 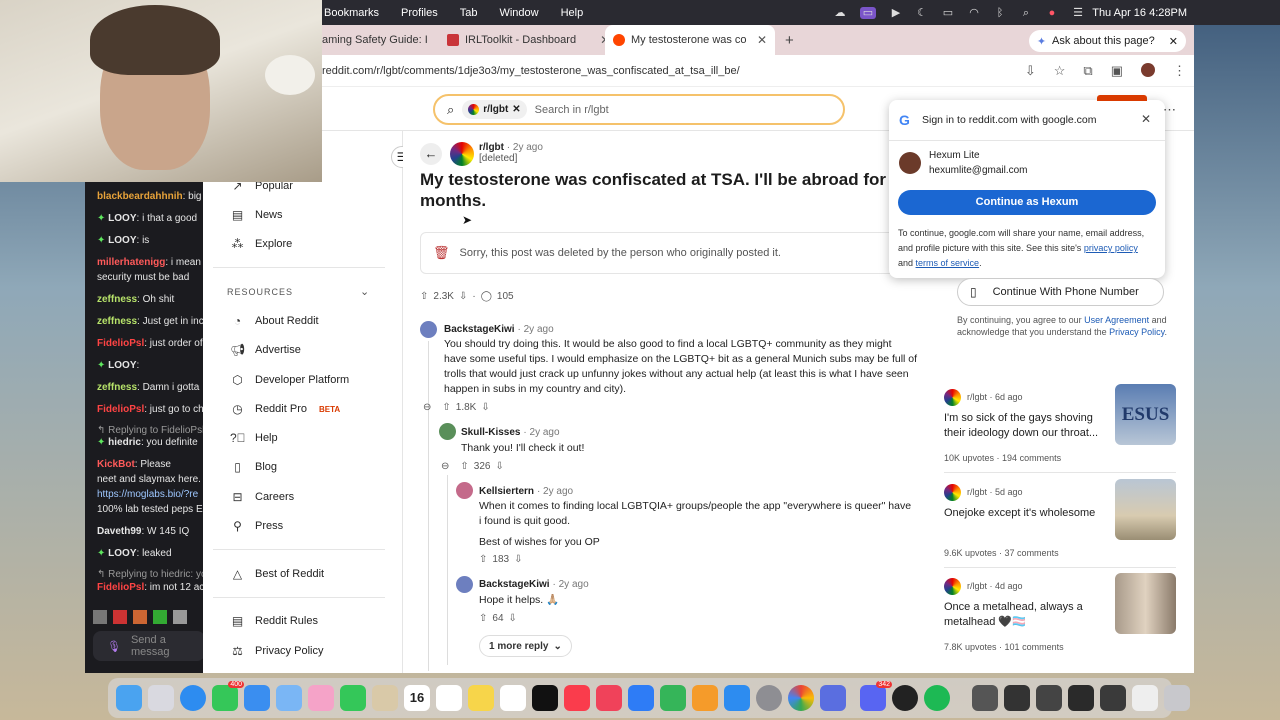 I want to click on microphone-icon: 🎙︎, so click(x=114, y=646).